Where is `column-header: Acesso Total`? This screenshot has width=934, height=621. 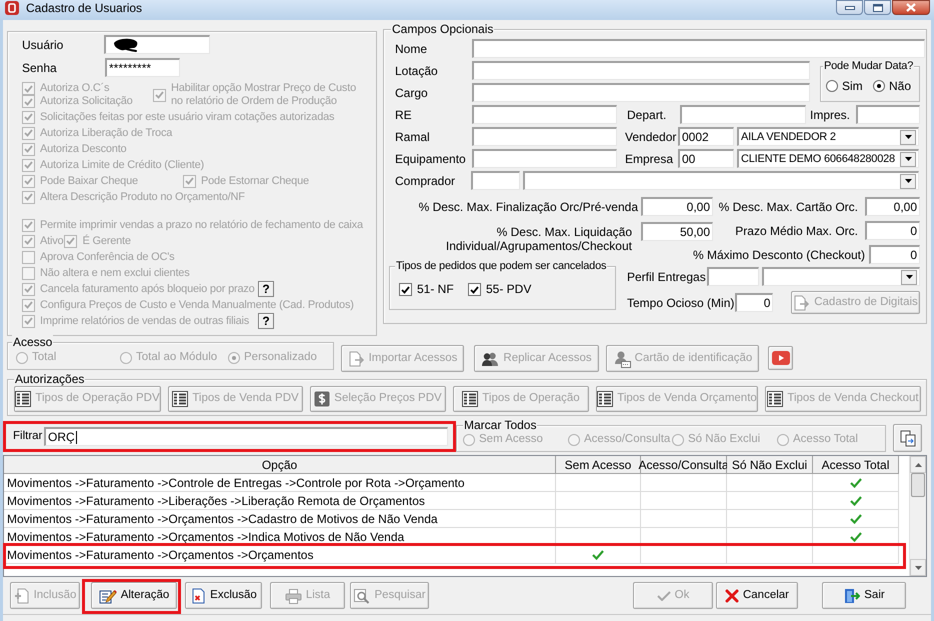 column-header: Acesso Total is located at coordinates (856, 465).